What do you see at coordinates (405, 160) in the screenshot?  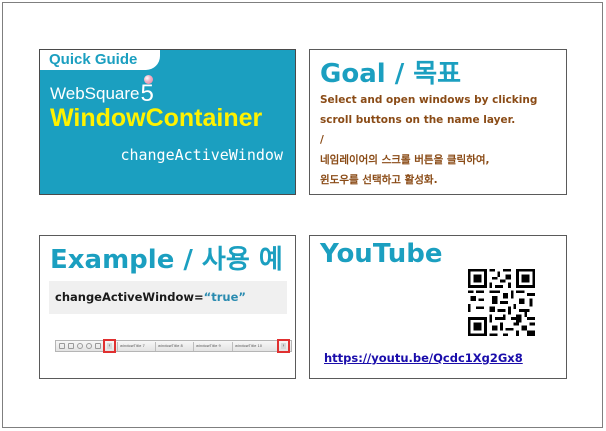 I see `goal-line: 네임레이어의 스크롤 버튼을 클릭하여,` at bounding box center [405, 160].